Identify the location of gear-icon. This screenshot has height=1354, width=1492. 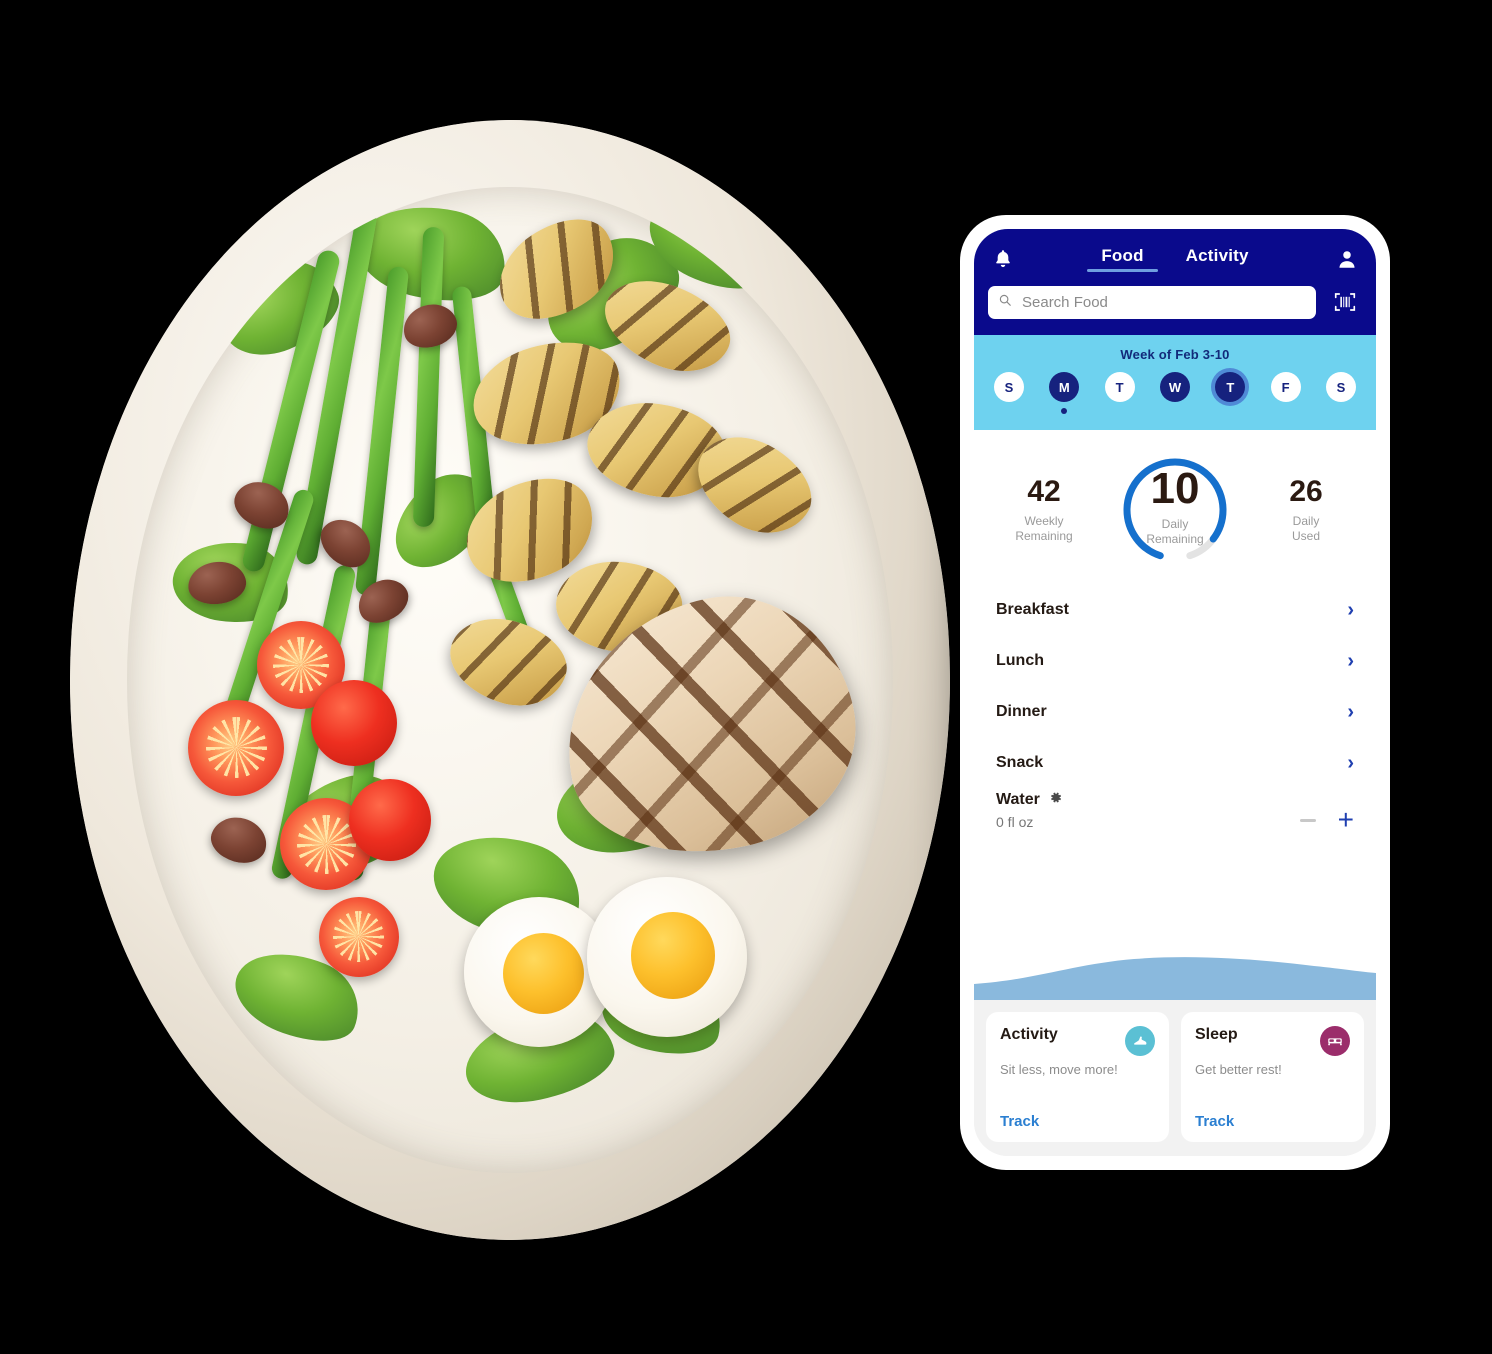
(1055, 800).